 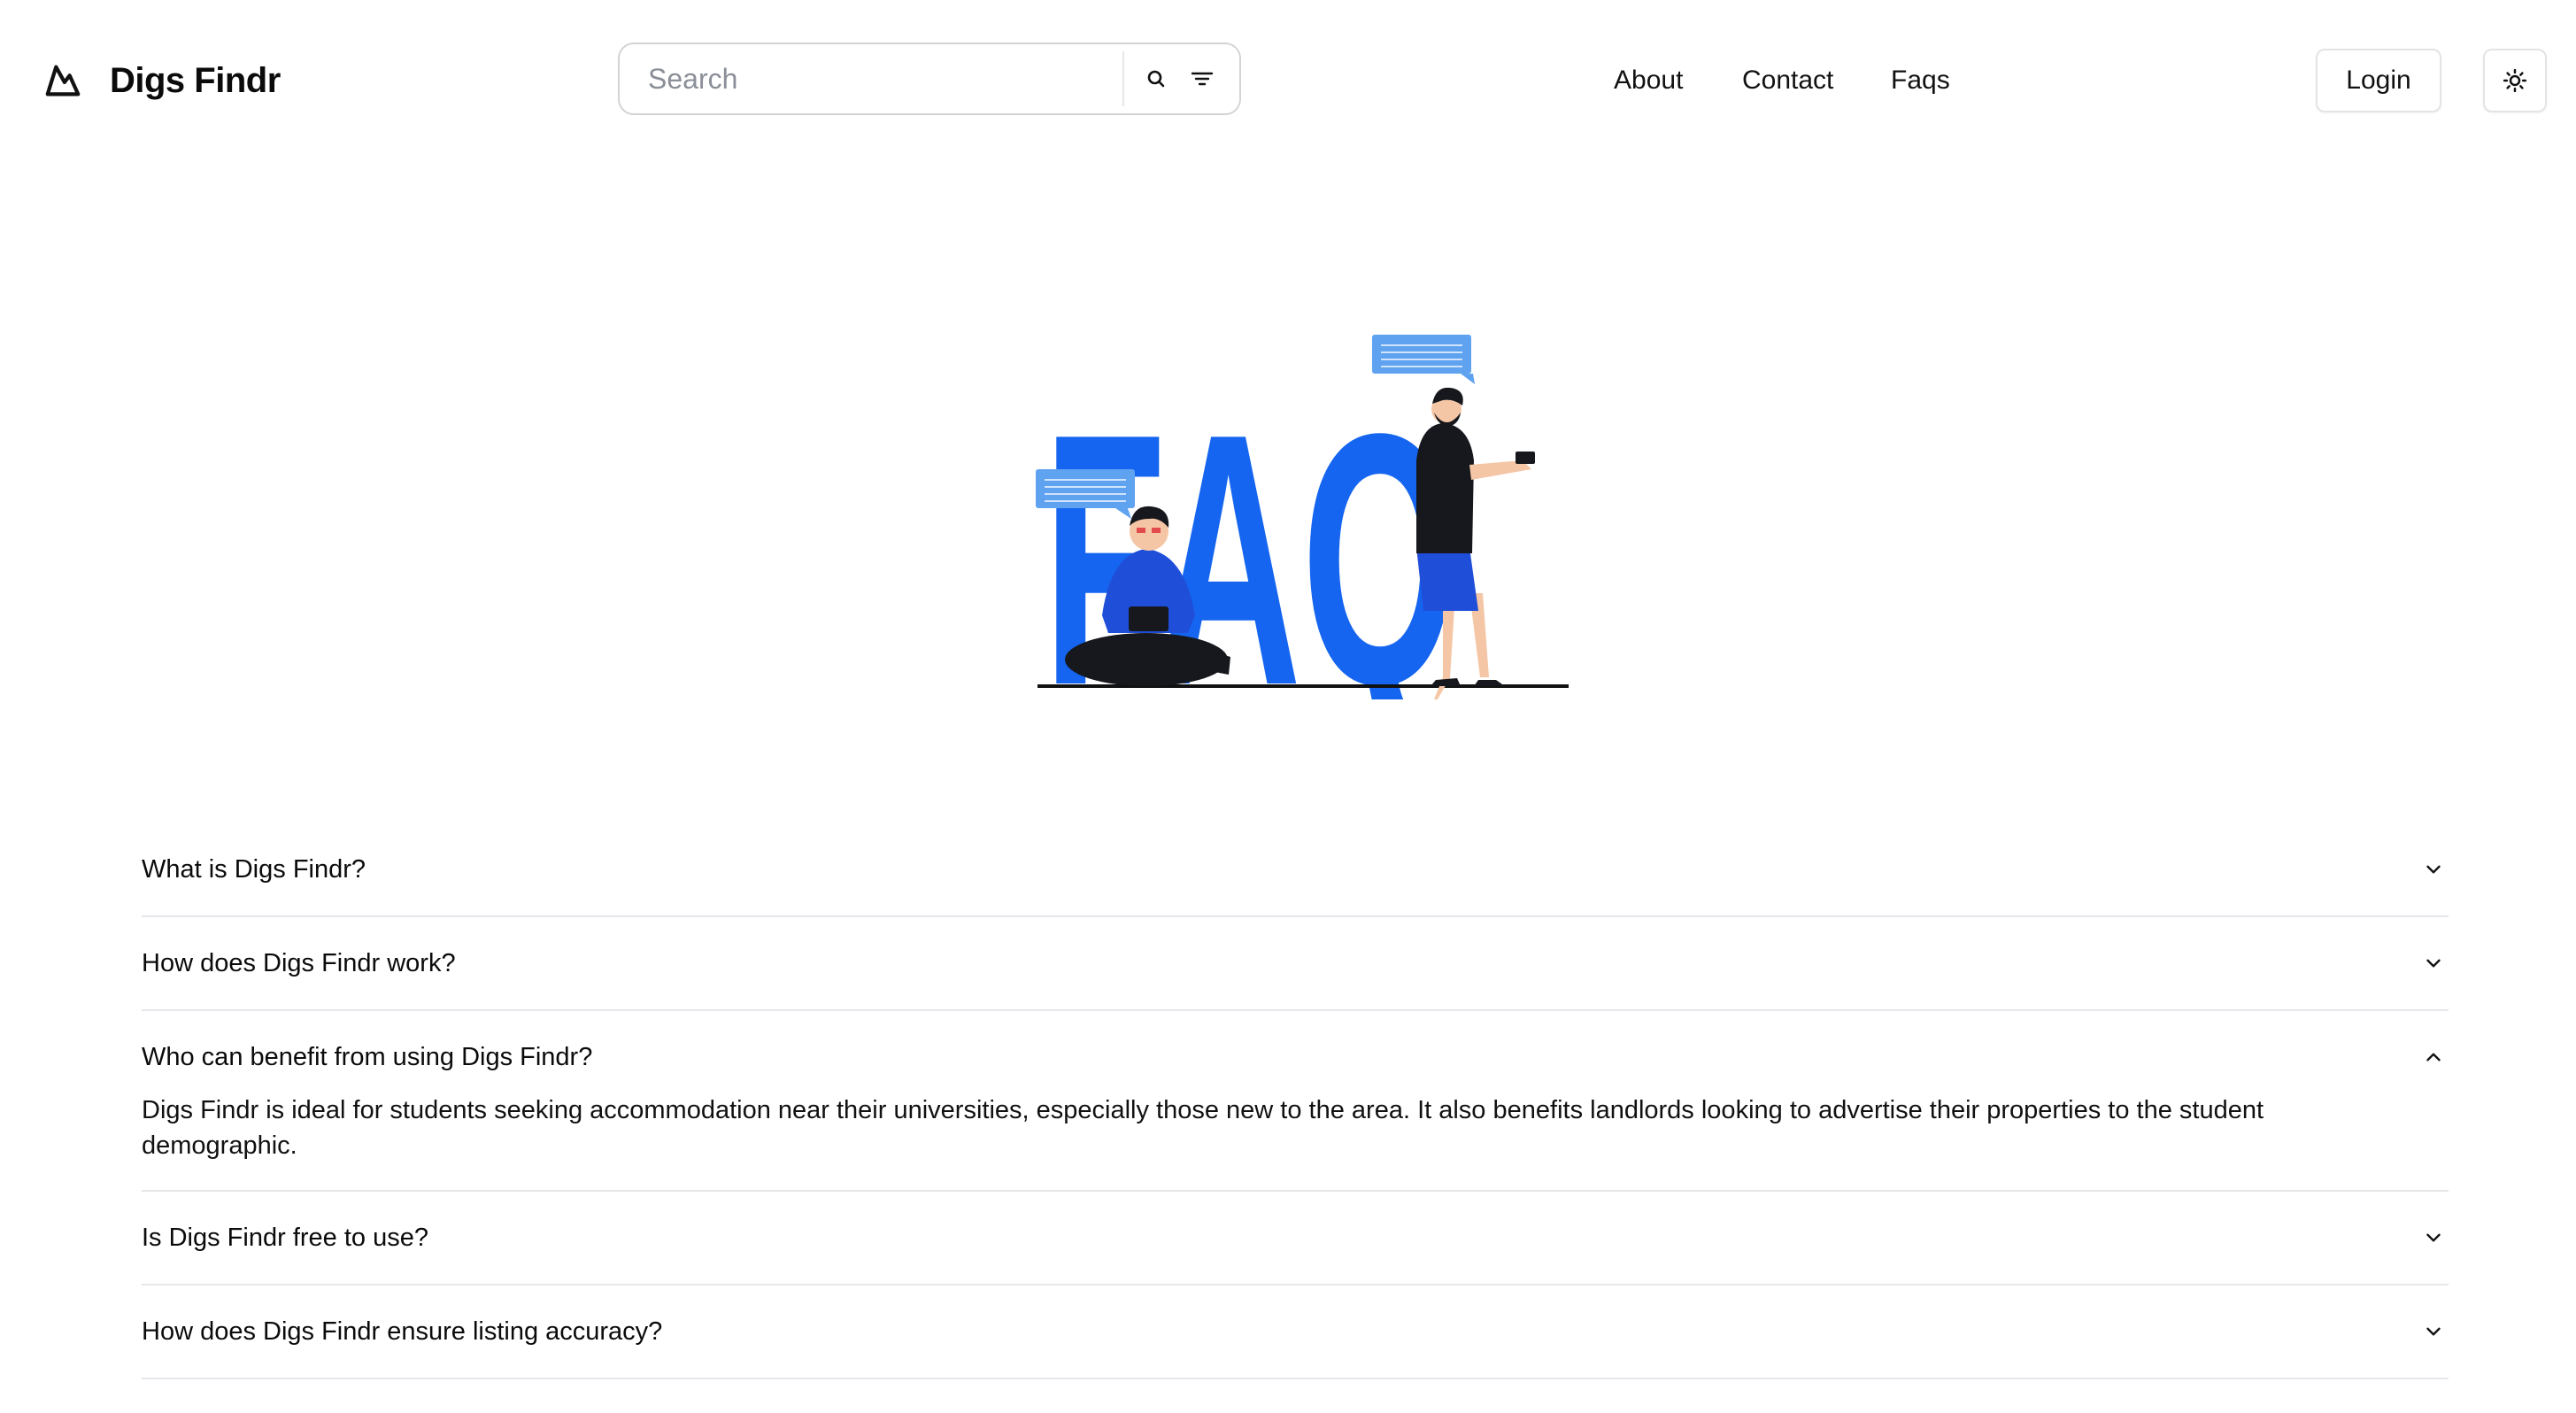 I want to click on search-button, so click(x=1156, y=79).